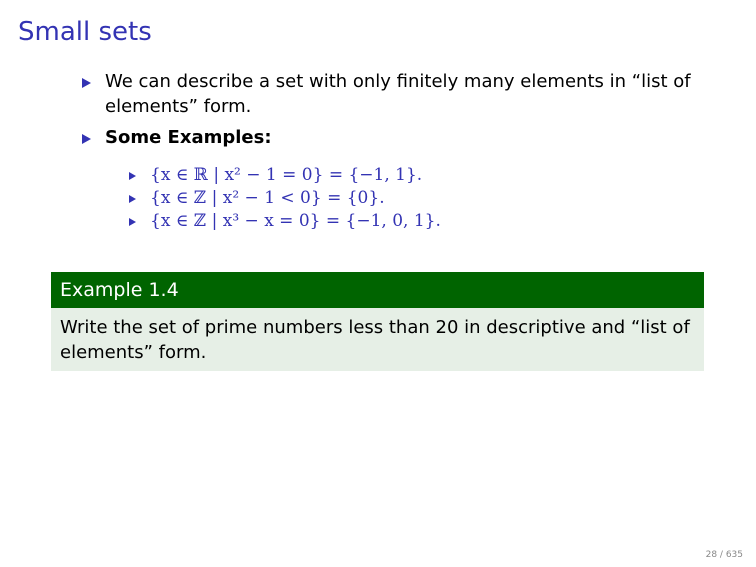 Image resolution: width=756 pixels, height=567 pixels. I want to click on page-number: 28 / 635, so click(724, 555).